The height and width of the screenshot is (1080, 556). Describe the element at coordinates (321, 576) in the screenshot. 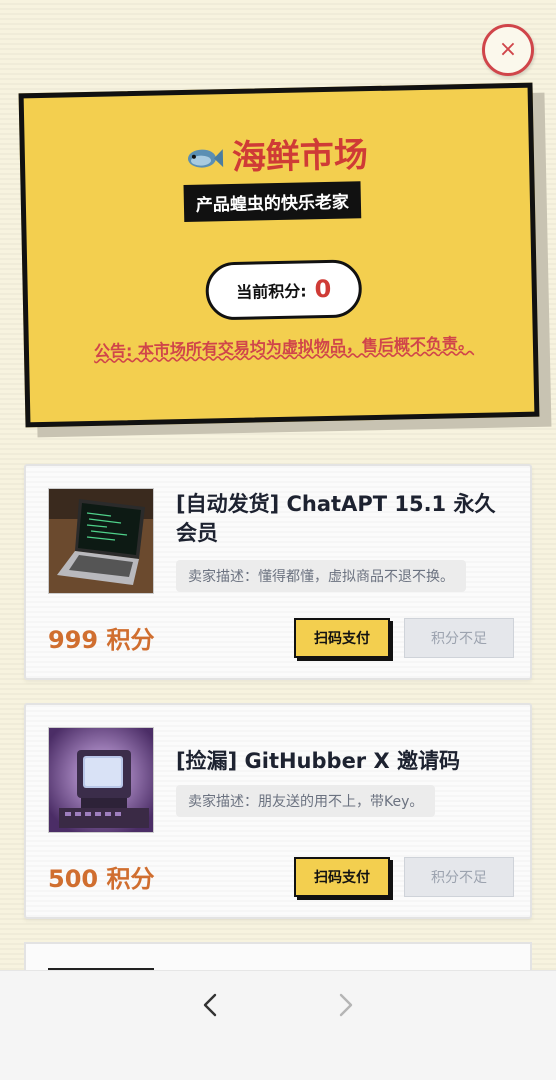

I see `product-description: 卖家描述：懂得都懂，虚拟商品不退不换。` at that location.